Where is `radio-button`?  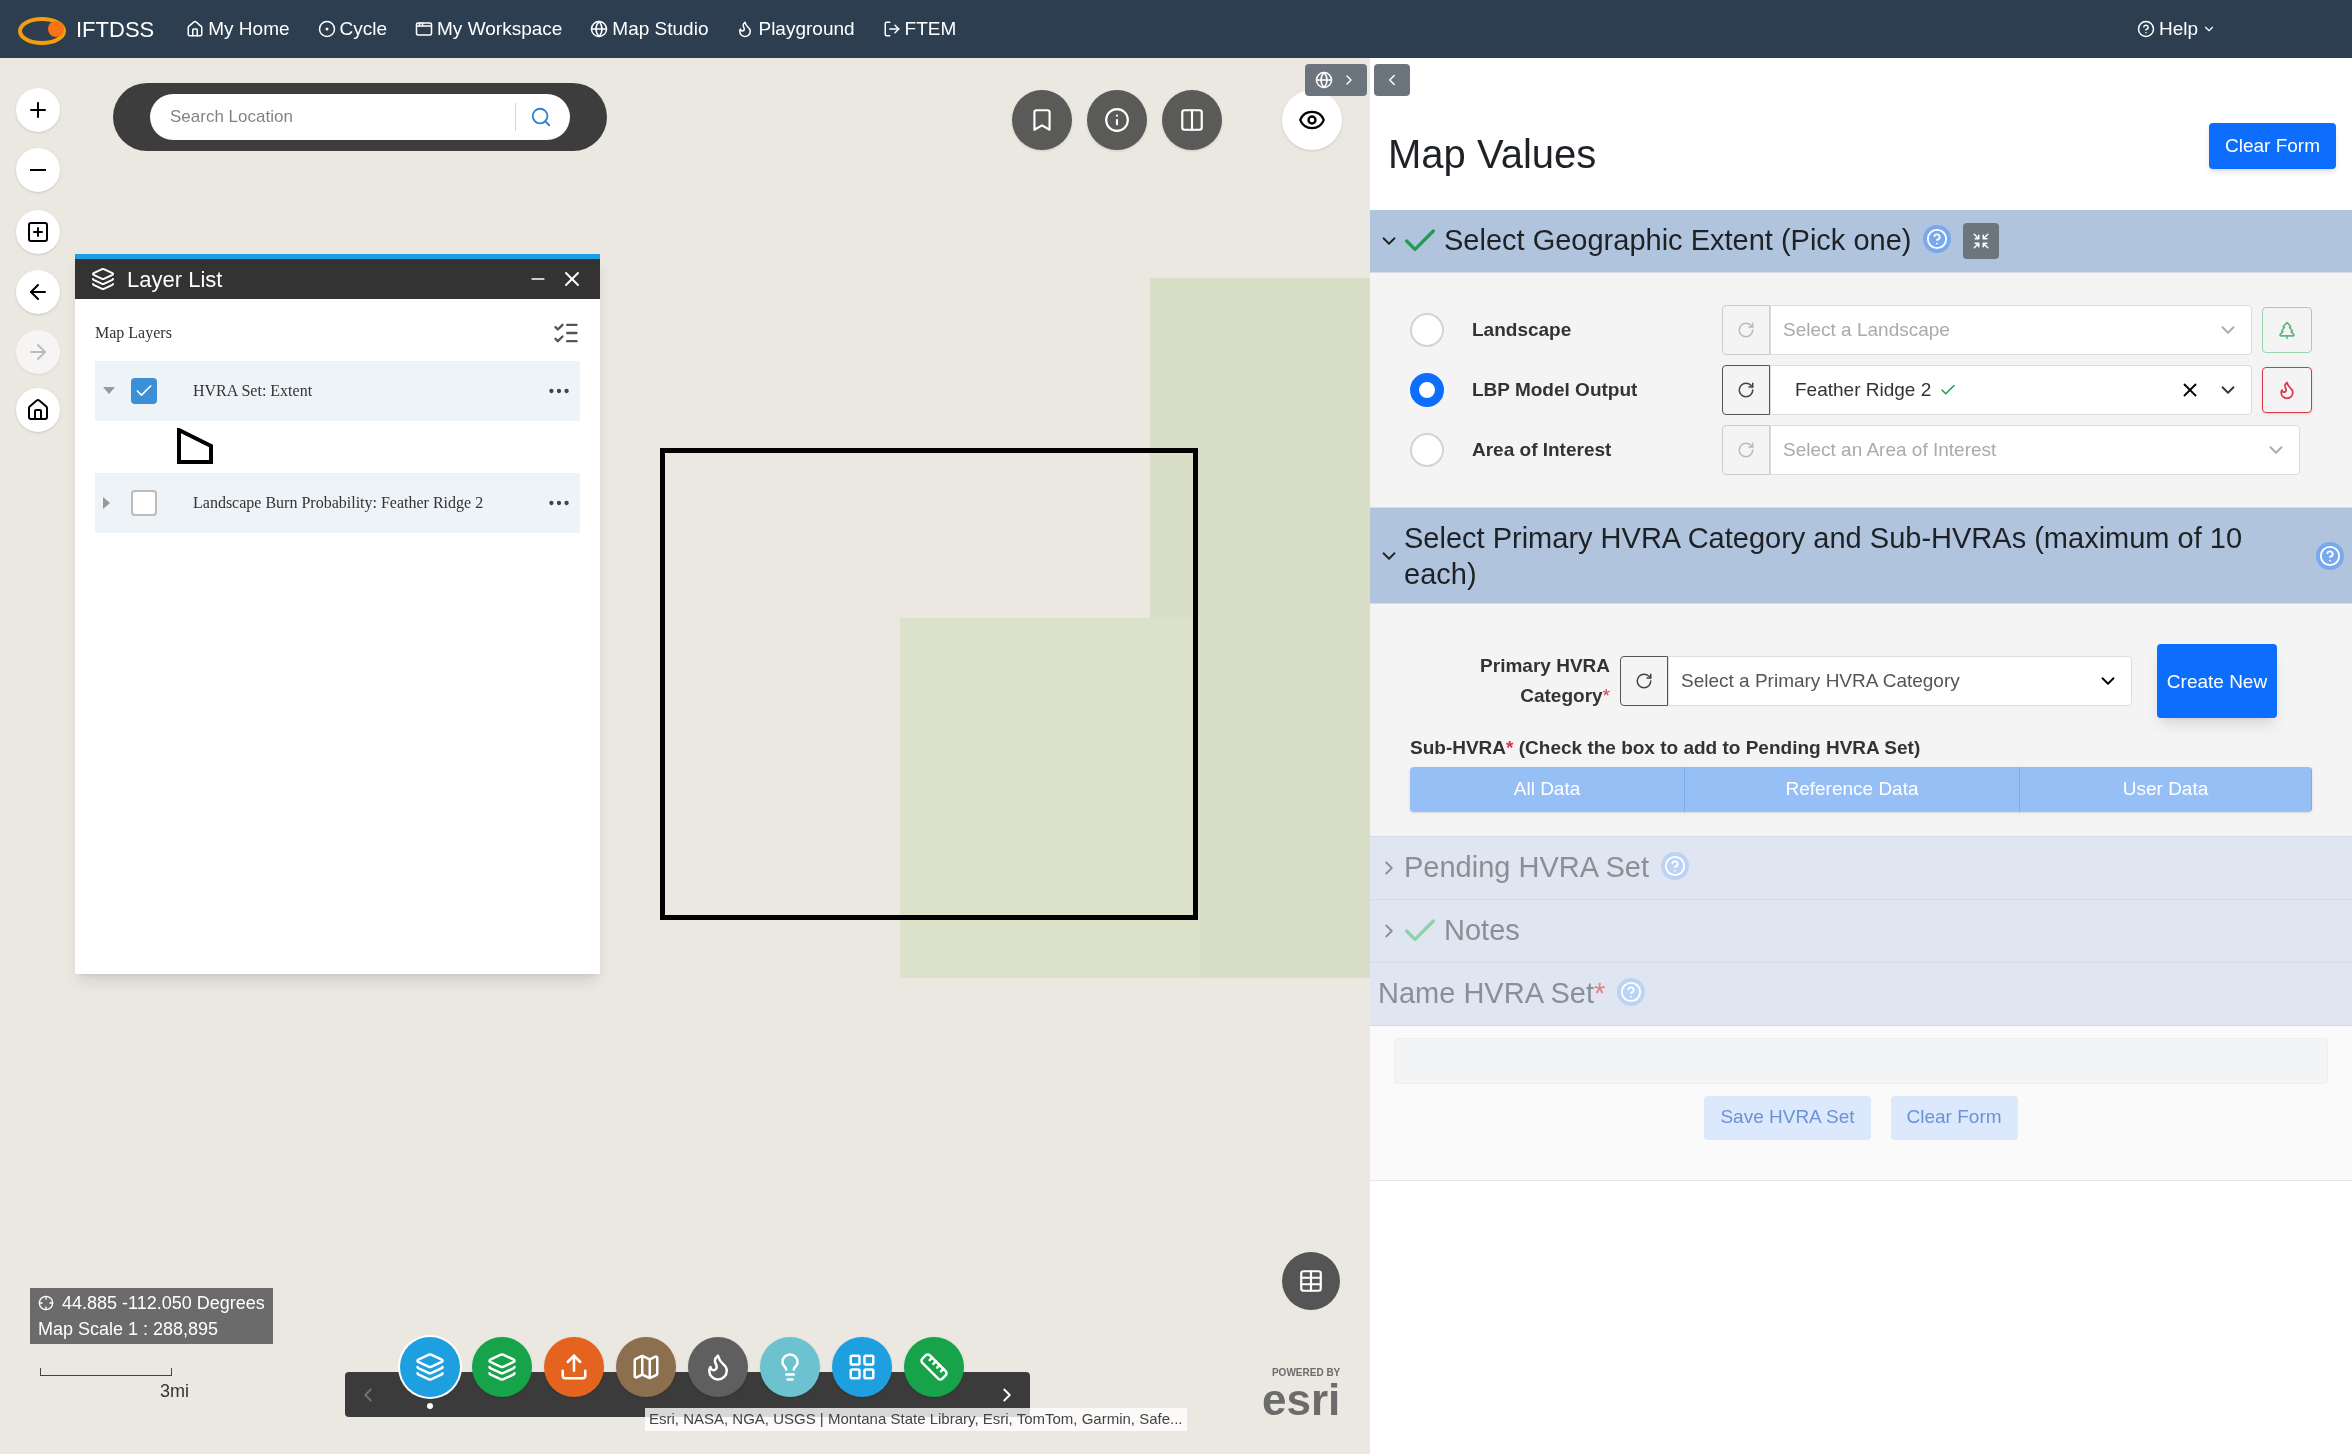 radio-button is located at coordinates (1427, 390).